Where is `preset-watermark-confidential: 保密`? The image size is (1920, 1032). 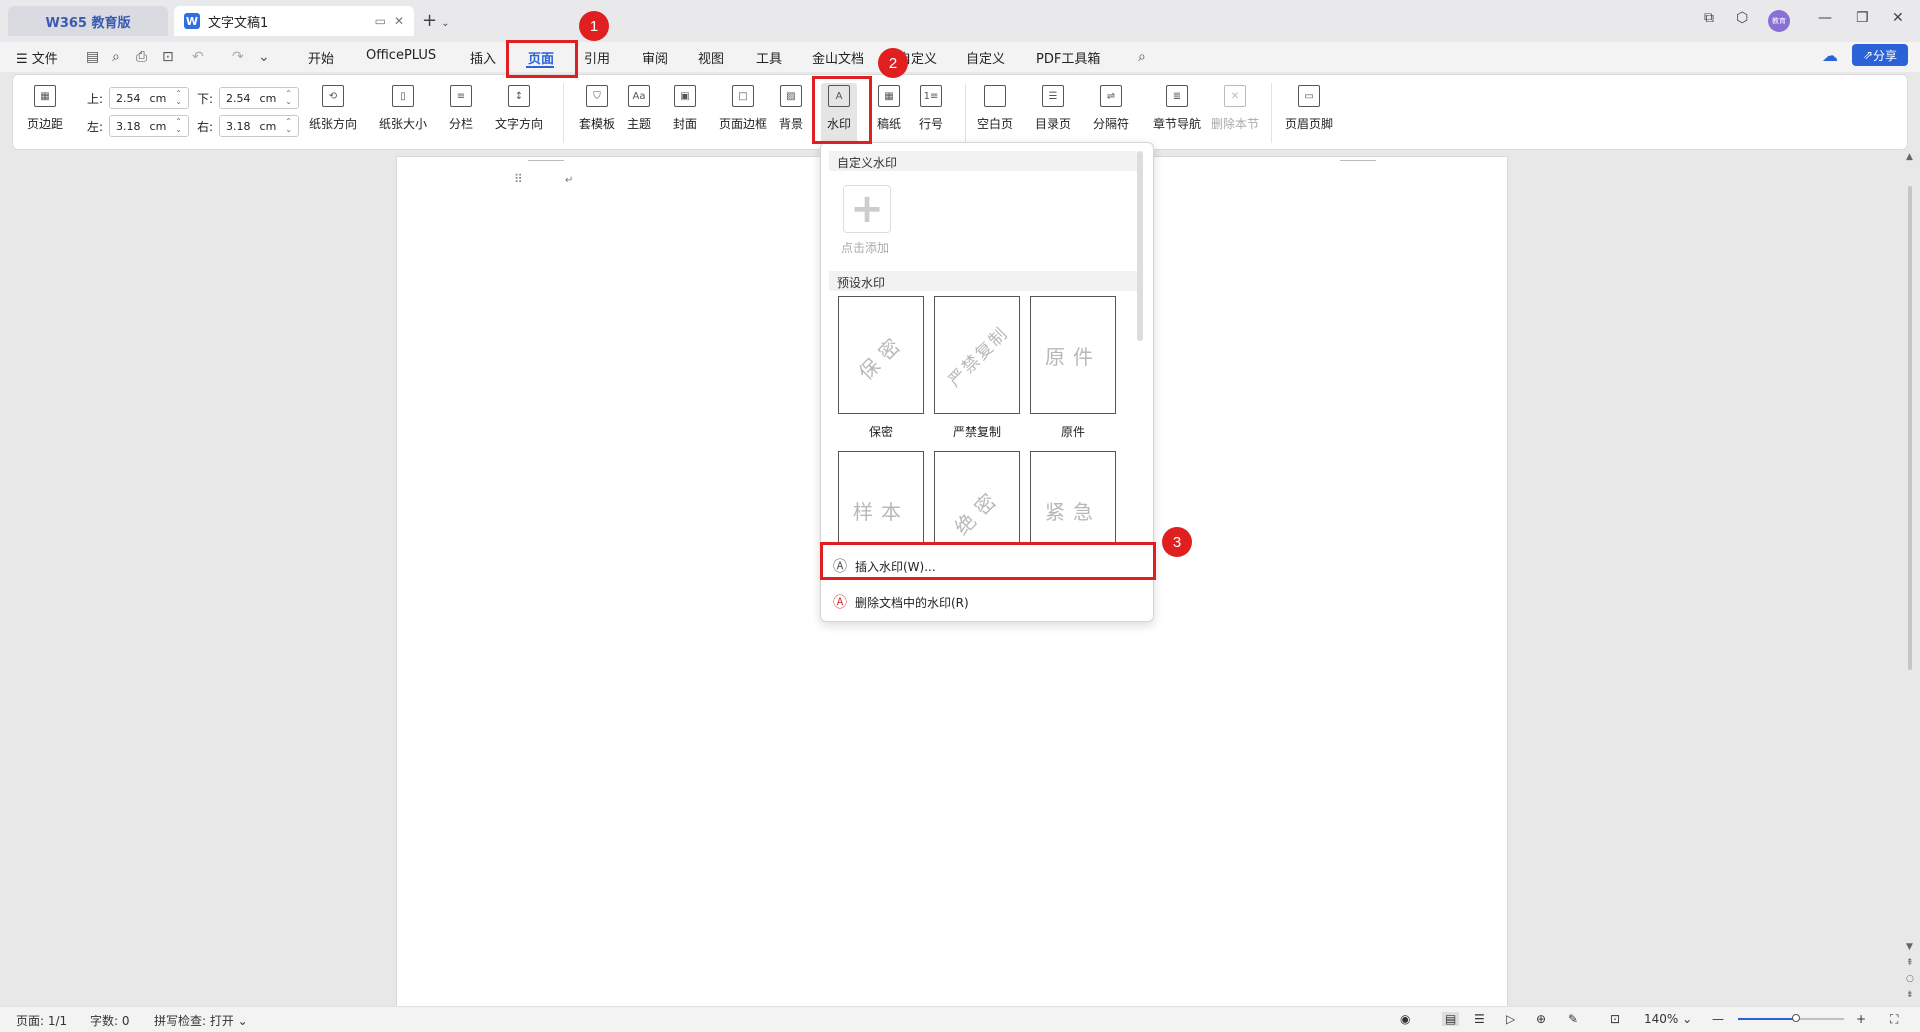 preset-watermark-confidential: 保密 is located at coordinates (881, 355).